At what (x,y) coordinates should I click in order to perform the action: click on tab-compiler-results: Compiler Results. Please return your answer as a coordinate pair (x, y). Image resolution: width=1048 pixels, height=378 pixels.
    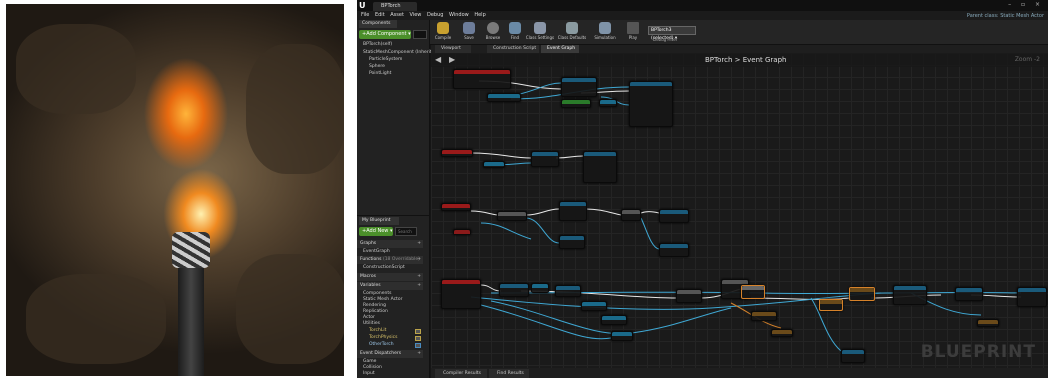
    Looking at the image, I should click on (461, 373).